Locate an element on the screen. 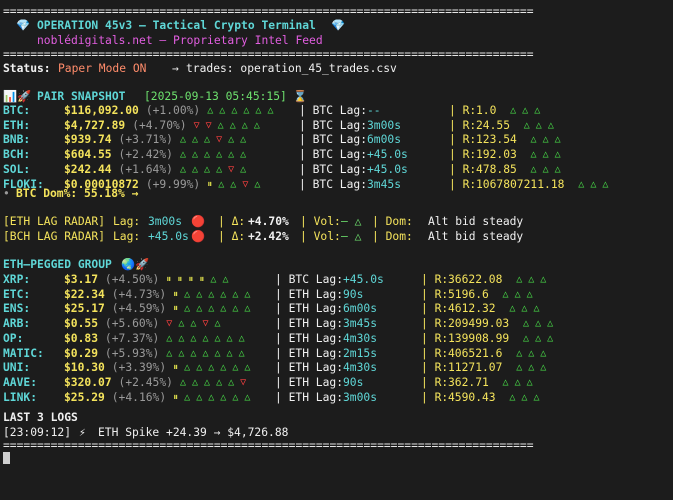  logs-title: LAST 3 LOGS is located at coordinates (40, 417).